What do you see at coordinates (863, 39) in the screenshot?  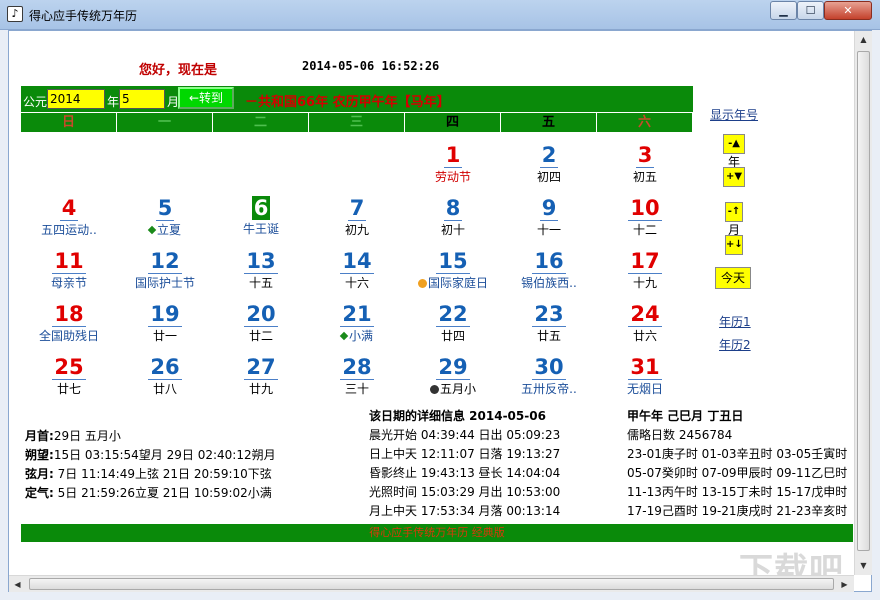 I see `scroll-up-icon: ▲` at bounding box center [863, 39].